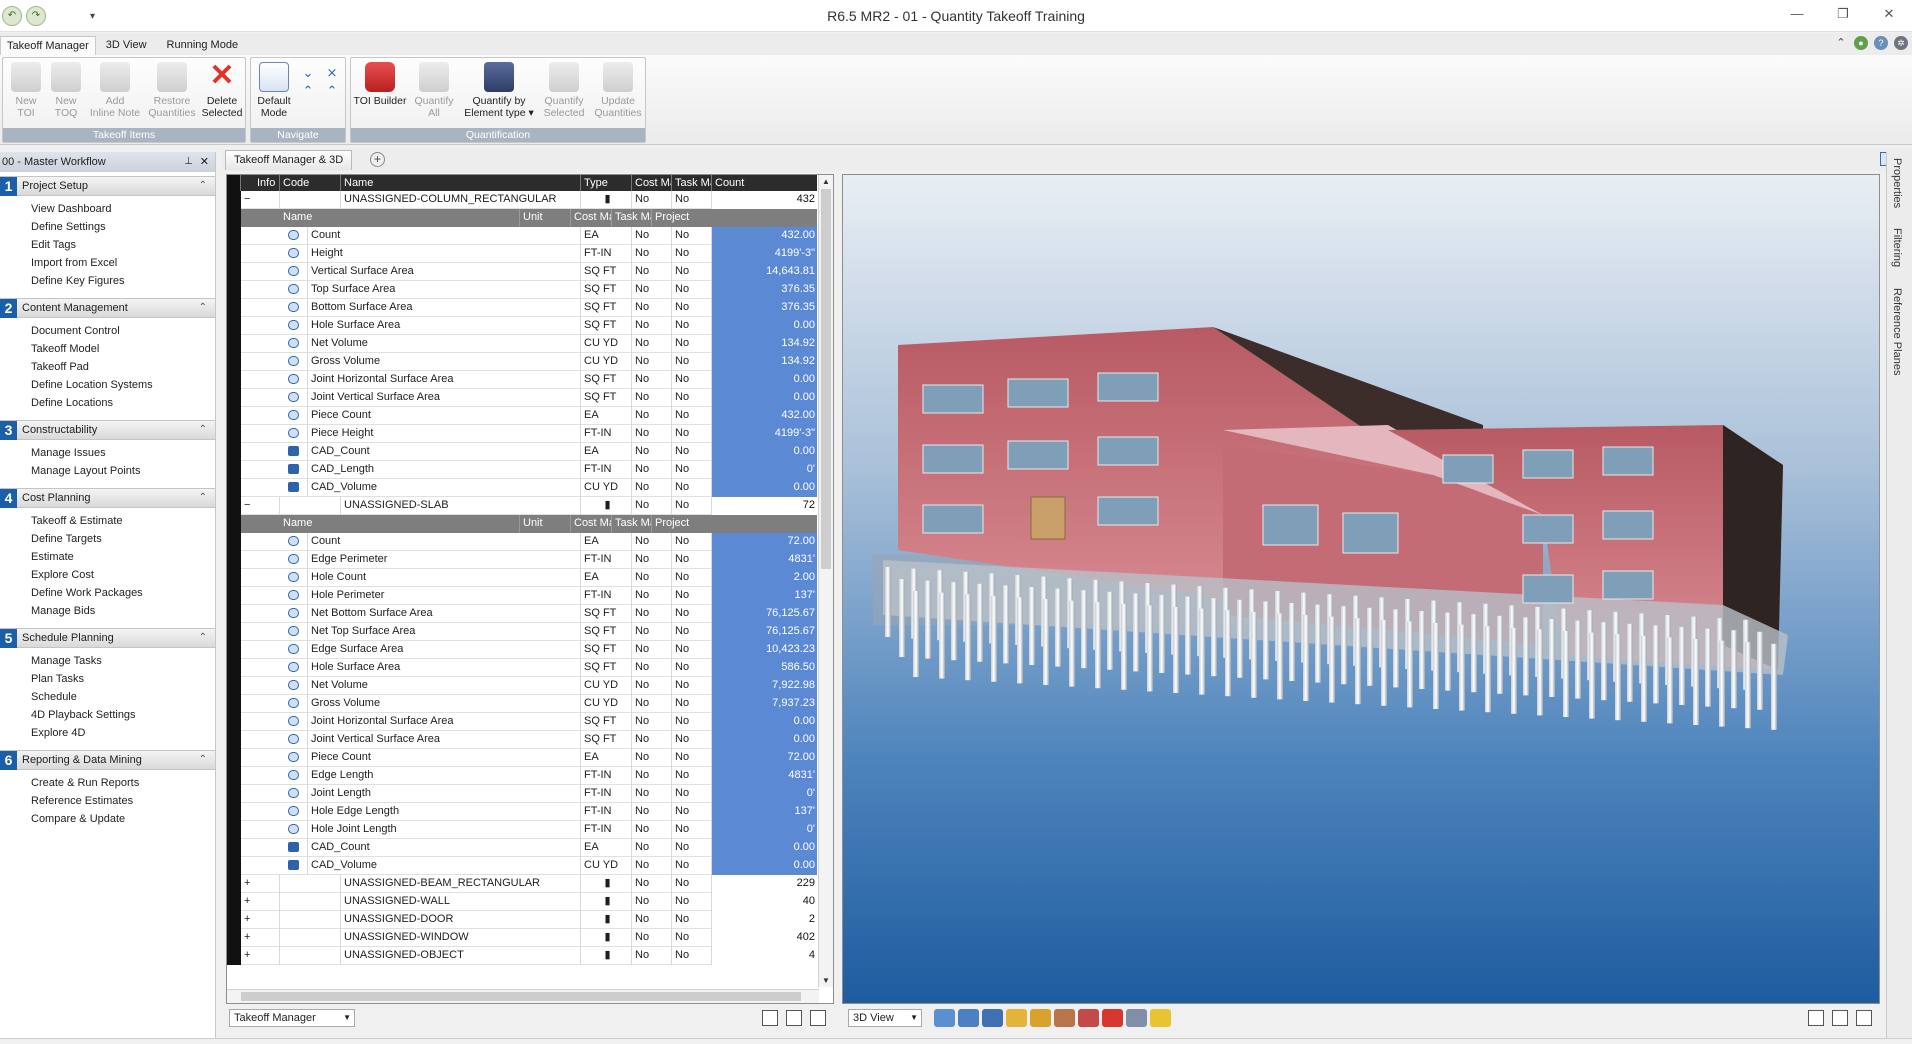 The image size is (1912, 1044). Describe the element at coordinates (332, 82) in the screenshot. I see `navigate-collapse-icon: ⨯ ⌃` at that location.